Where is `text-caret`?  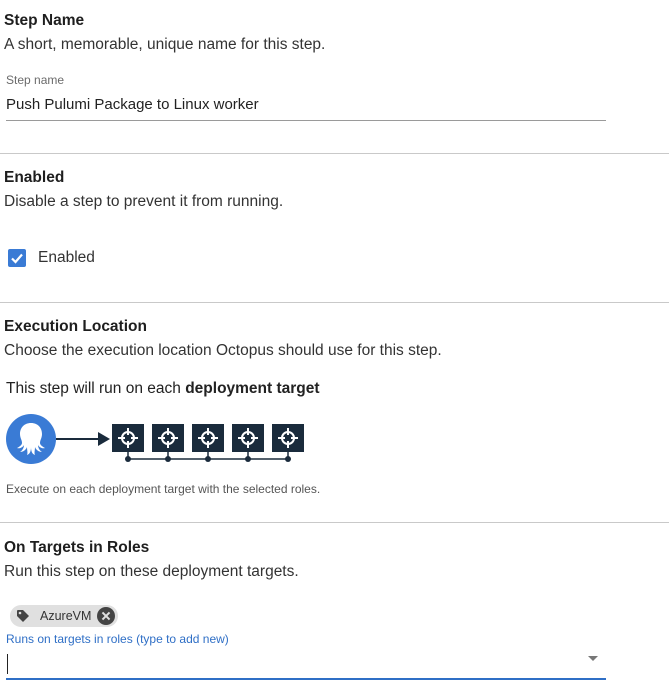 text-caret is located at coordinates (7, 664).